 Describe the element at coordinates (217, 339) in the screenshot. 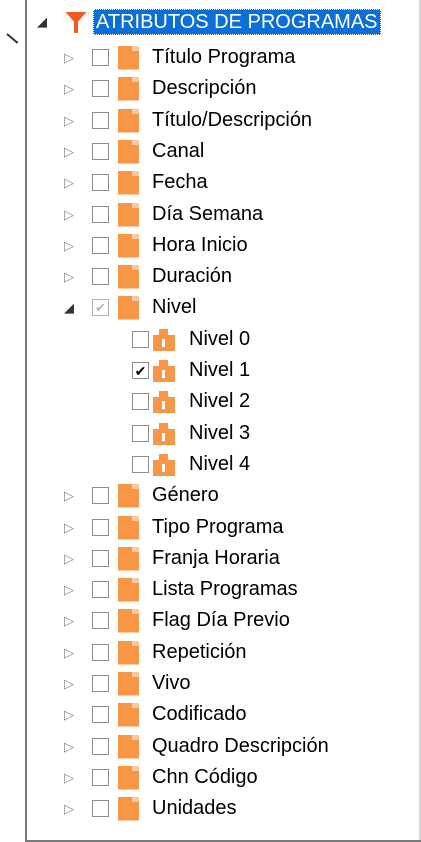

I see `tree-subitem-label: Nivel 0` at that location.